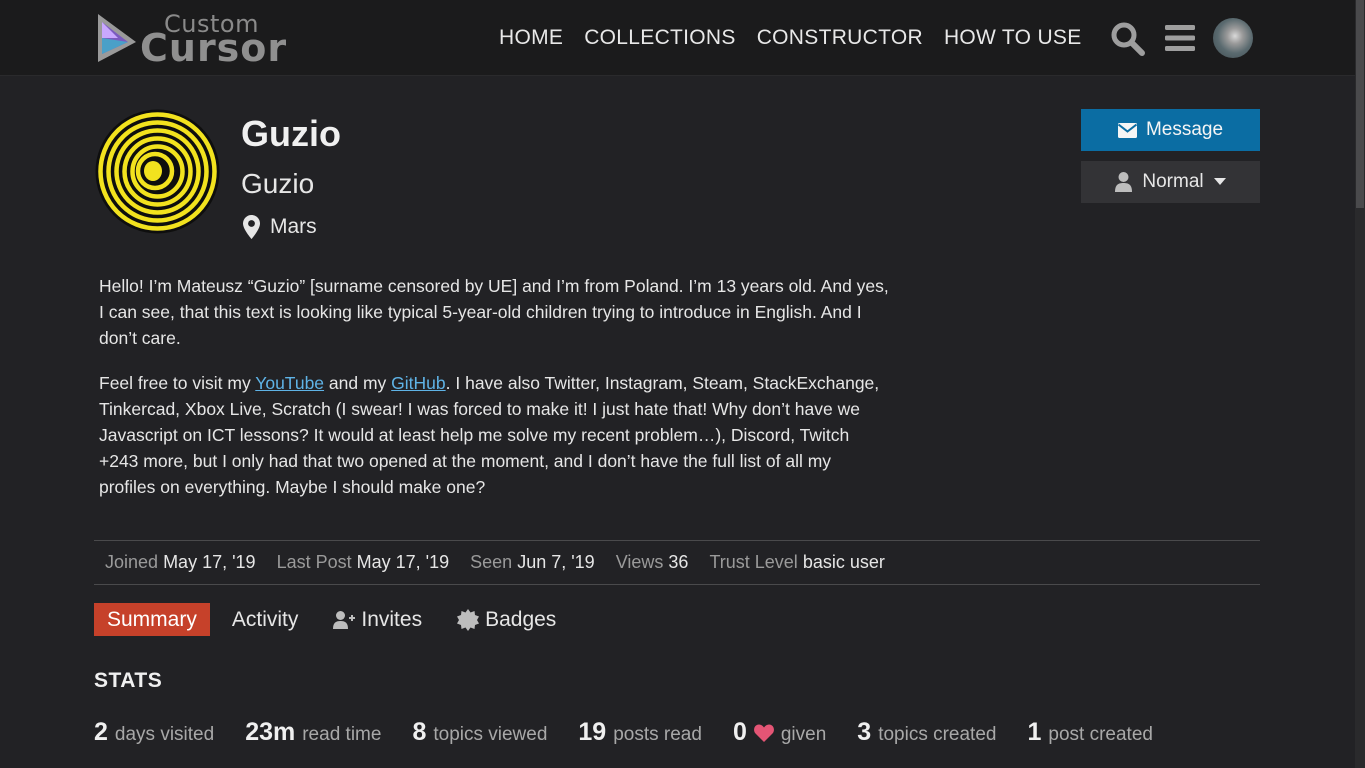 The height and width of the screenshot is (768, 1365). I want to click on site-logo: Custom Cursor, so click(191, 40).